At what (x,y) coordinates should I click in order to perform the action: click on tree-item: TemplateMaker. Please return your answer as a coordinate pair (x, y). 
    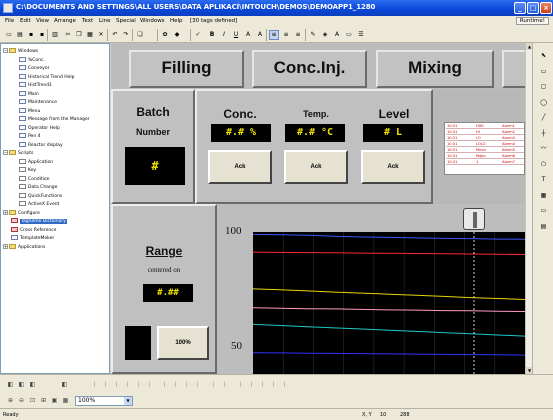
    Looking at the image, I should click on (32, 239).